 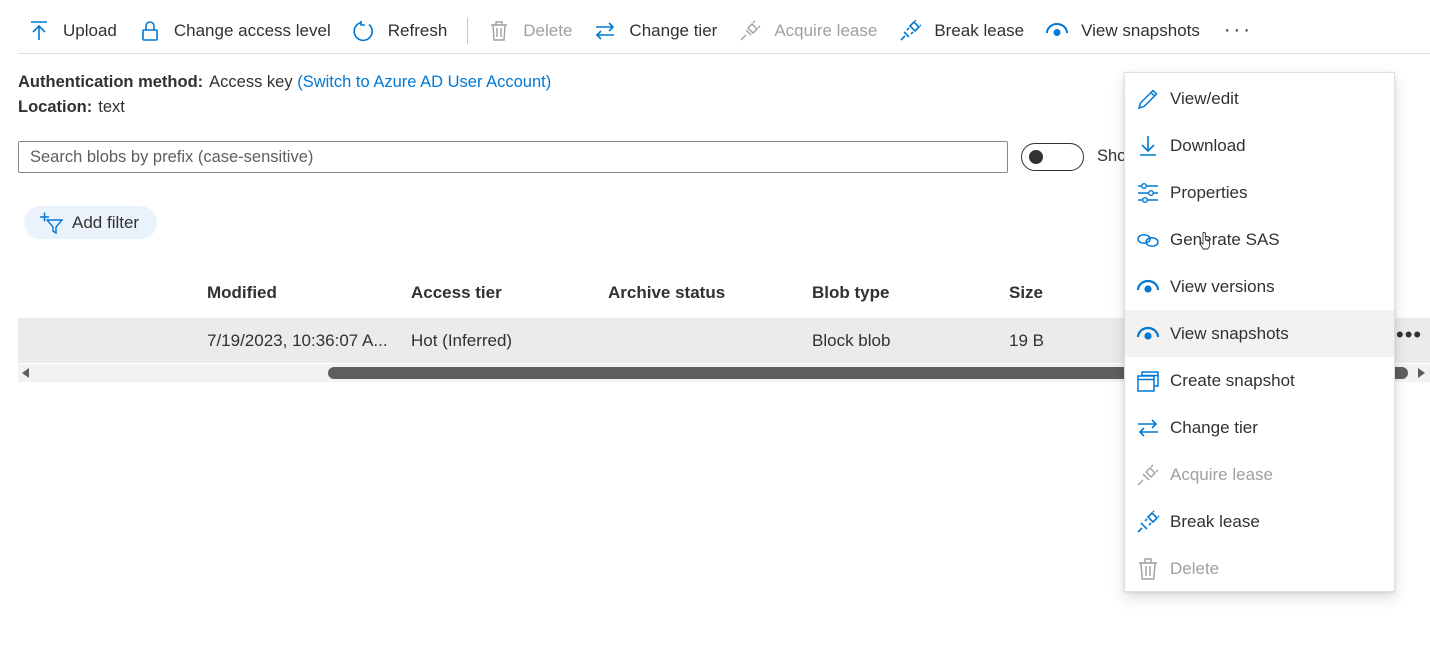 I want to click on delete-label: Delete, so click(x=548, y=30).